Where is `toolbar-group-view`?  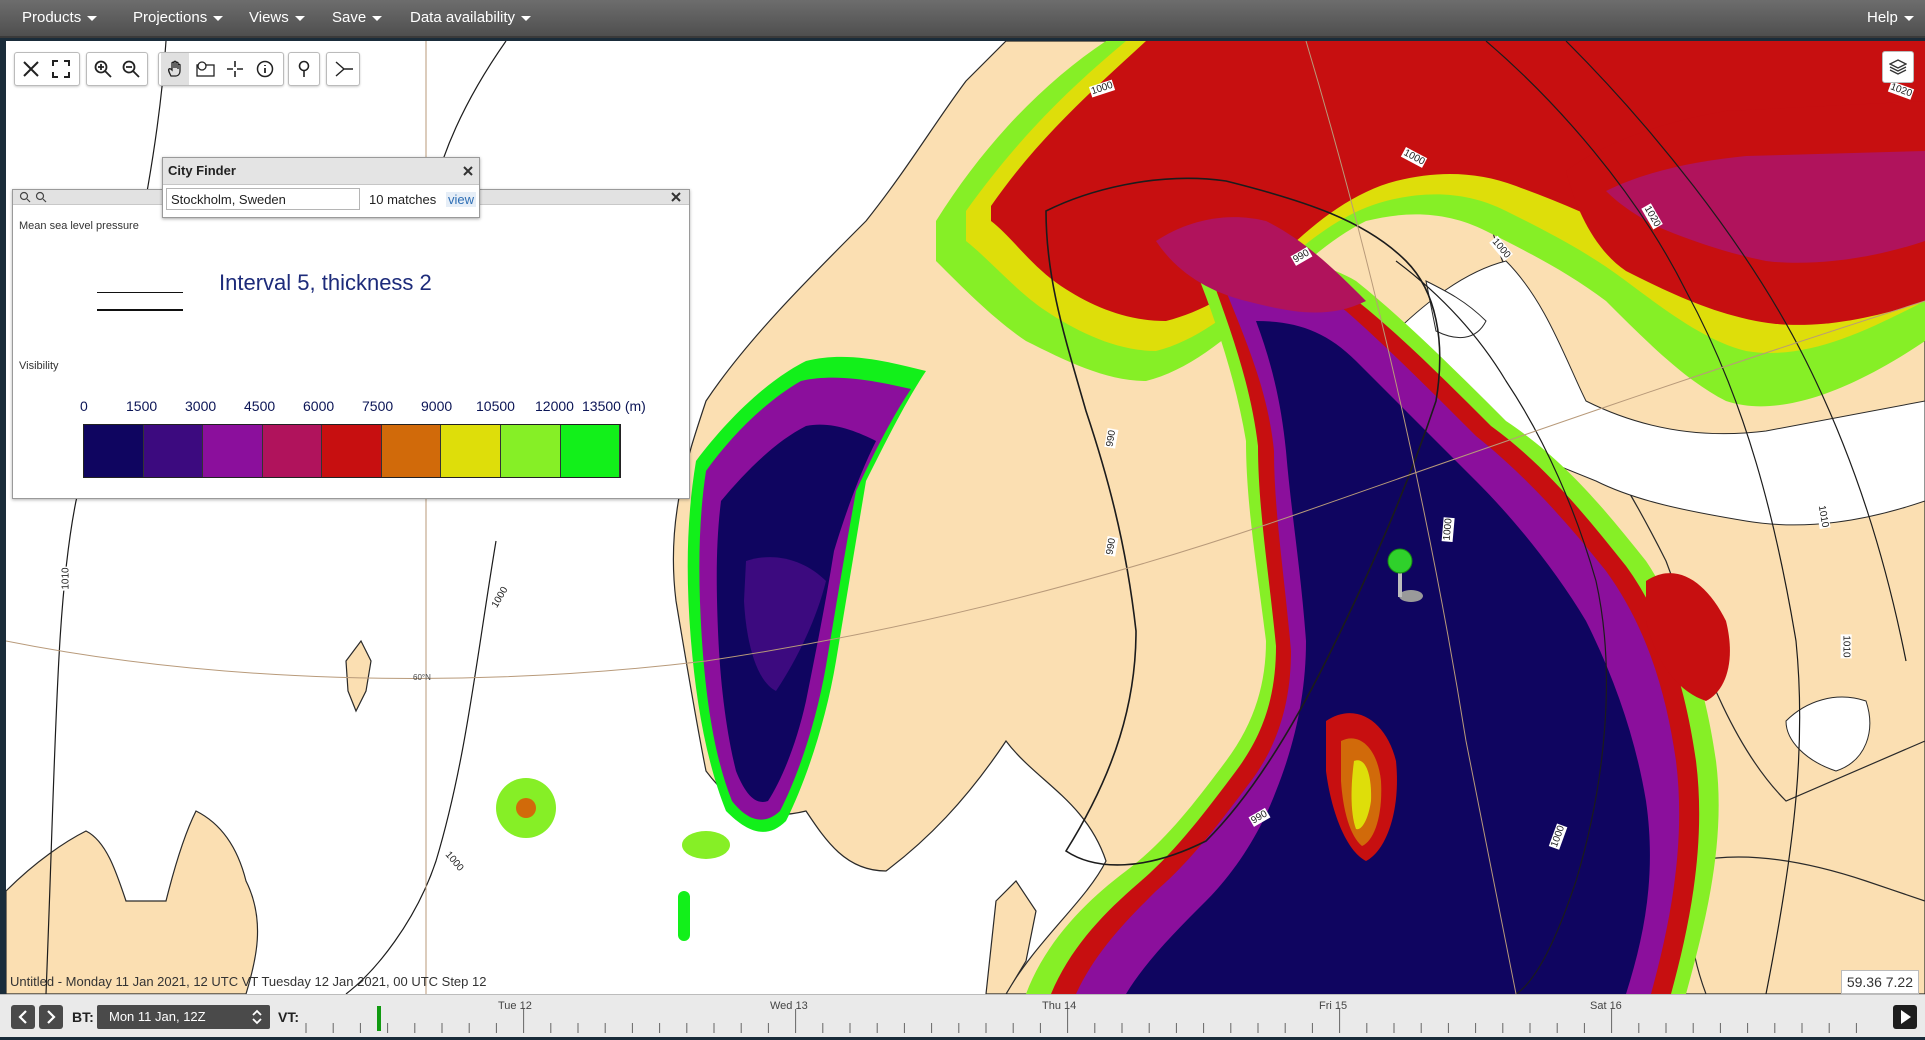
toolbar-group-view is located at coordinates (47, 69).